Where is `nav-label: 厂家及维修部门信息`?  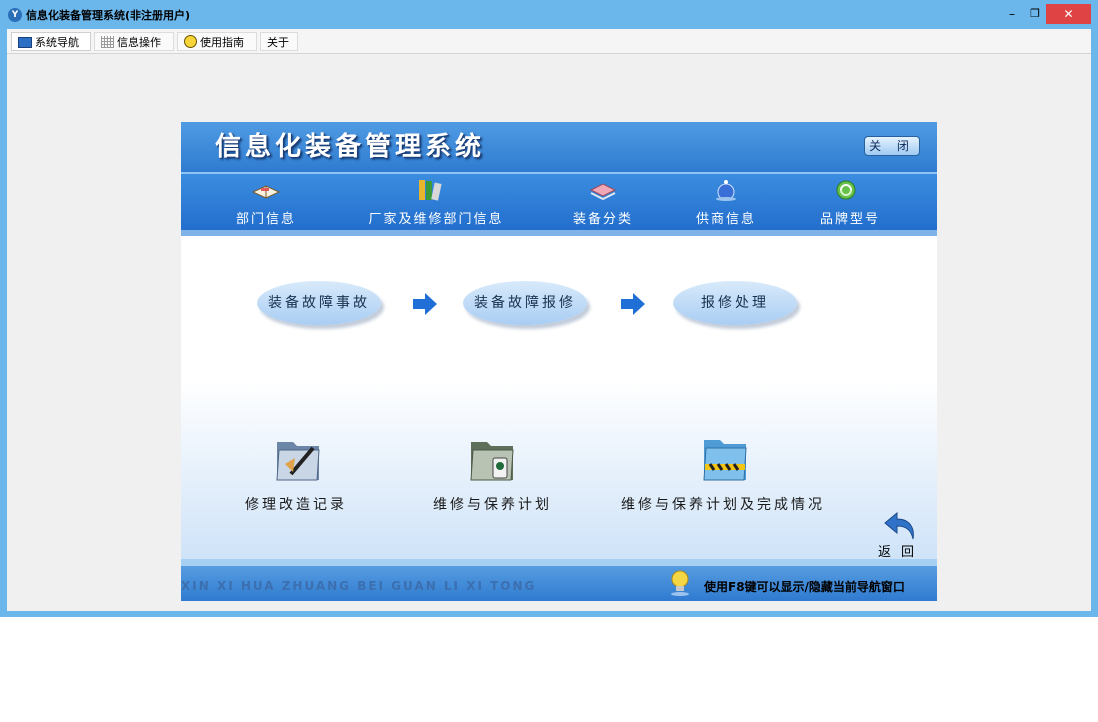 nav-label: 厂家及维修部门信息 is located at coordinates (436, 219).